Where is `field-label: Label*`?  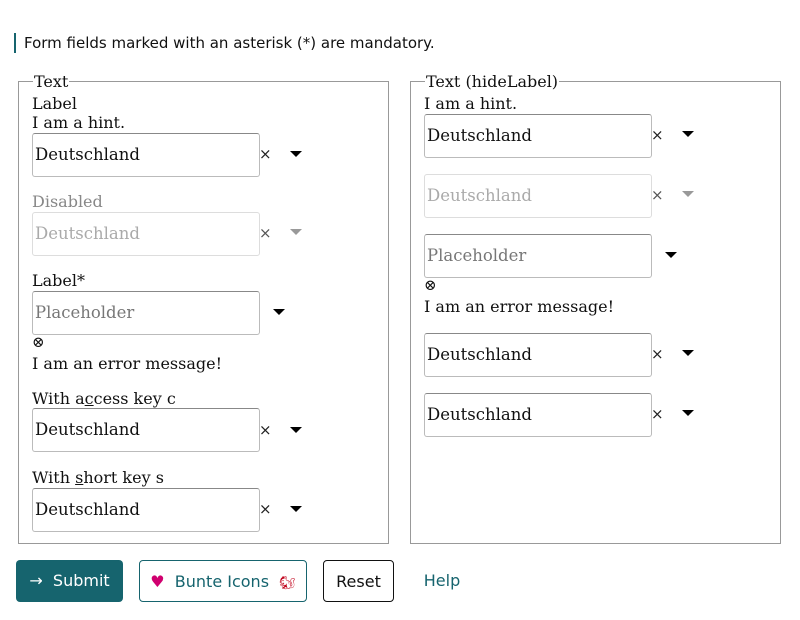 field-label: Label* is located at coordinates (58, 280).